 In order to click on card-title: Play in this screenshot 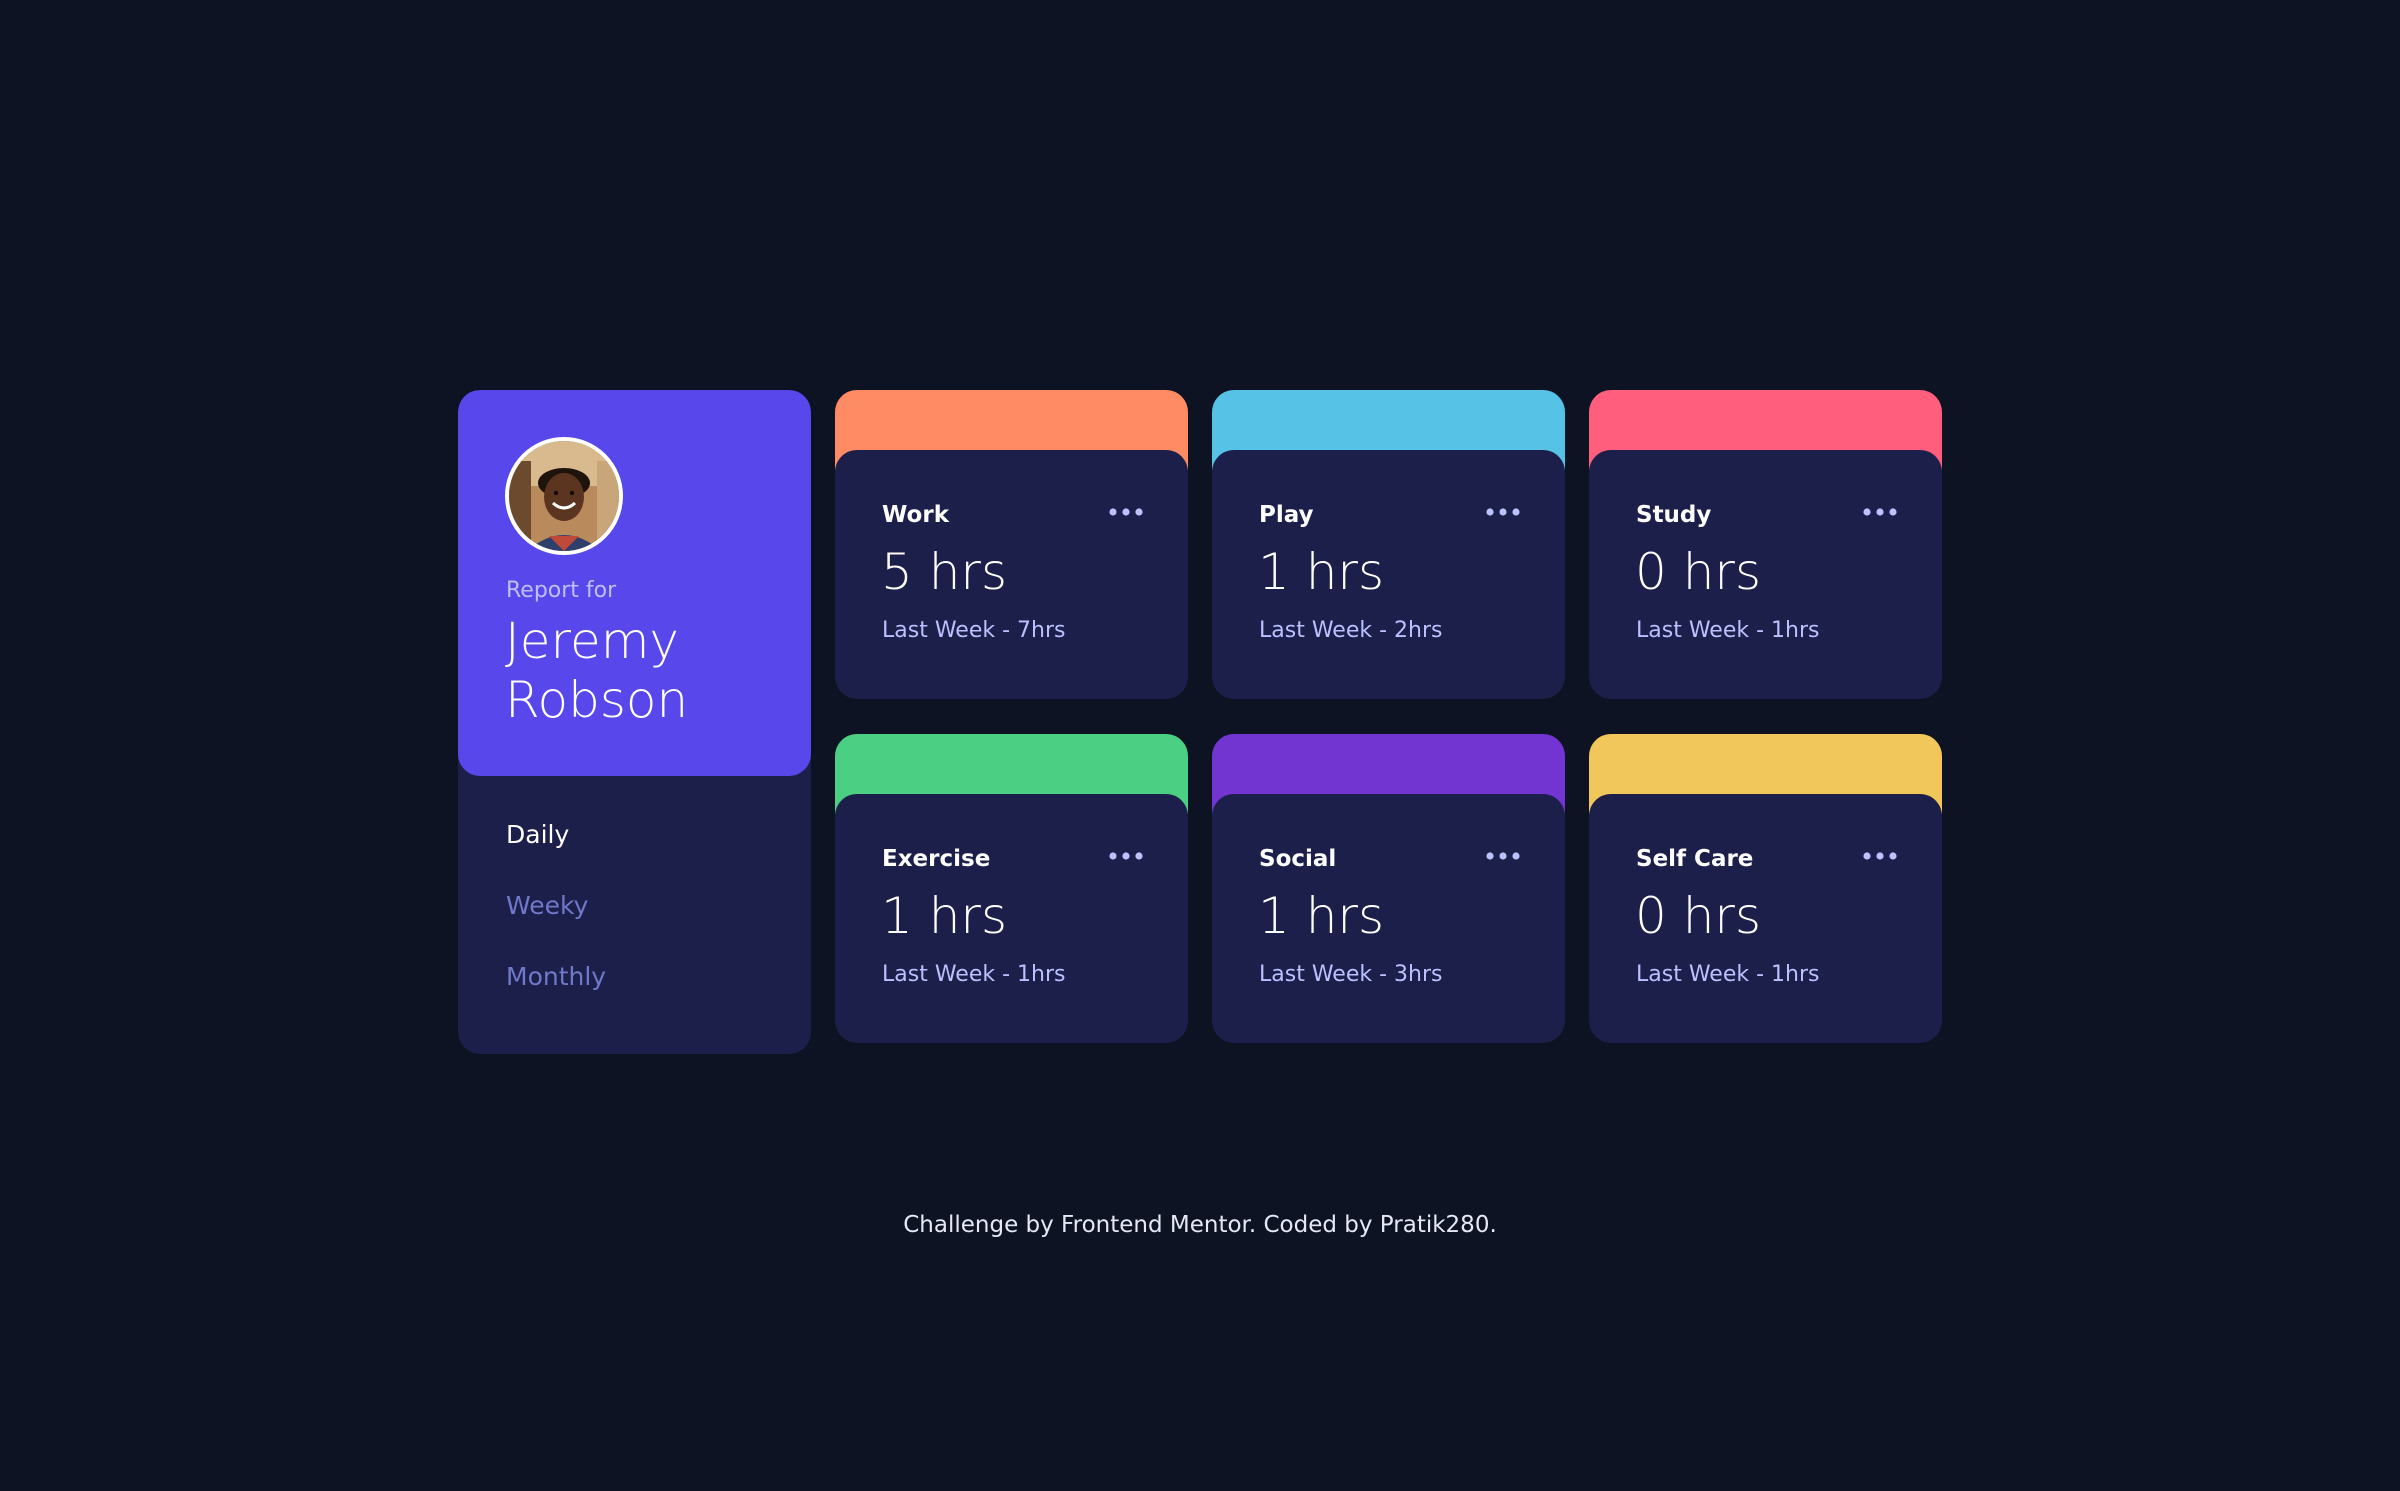, I will do `click(1286, 515)`.